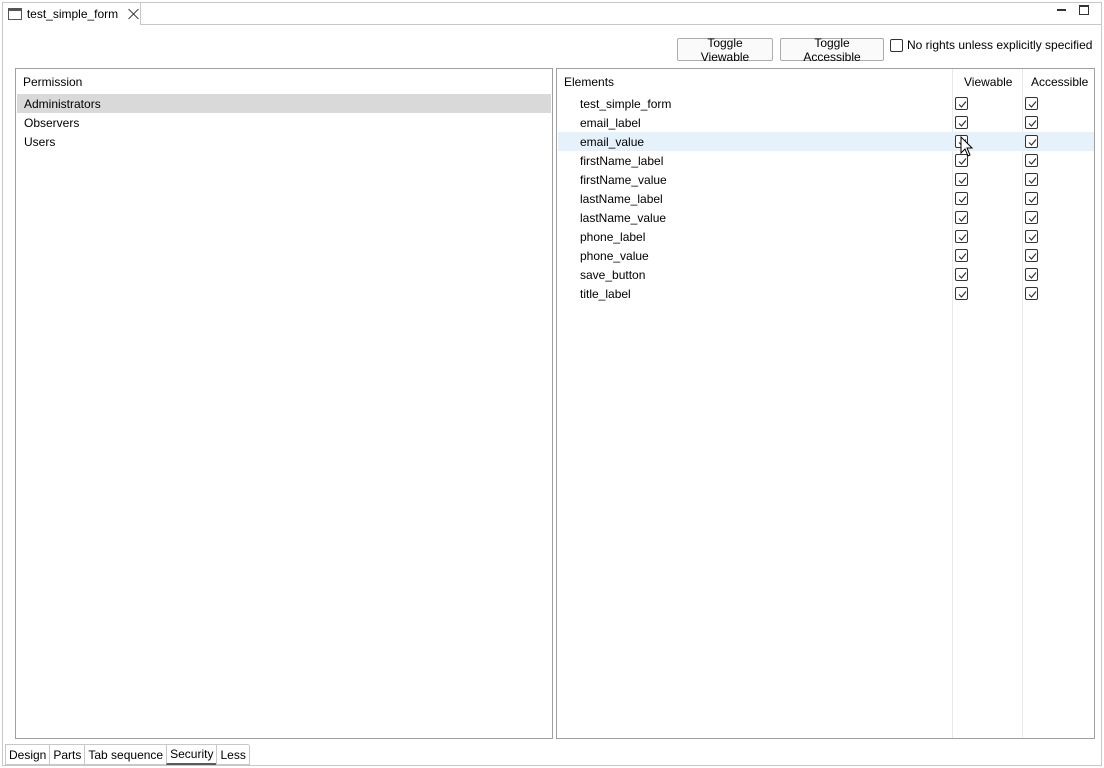 This screenshot has width=1104, height=768. I want to click on viewable-header: Viewable, so click(988, 82).